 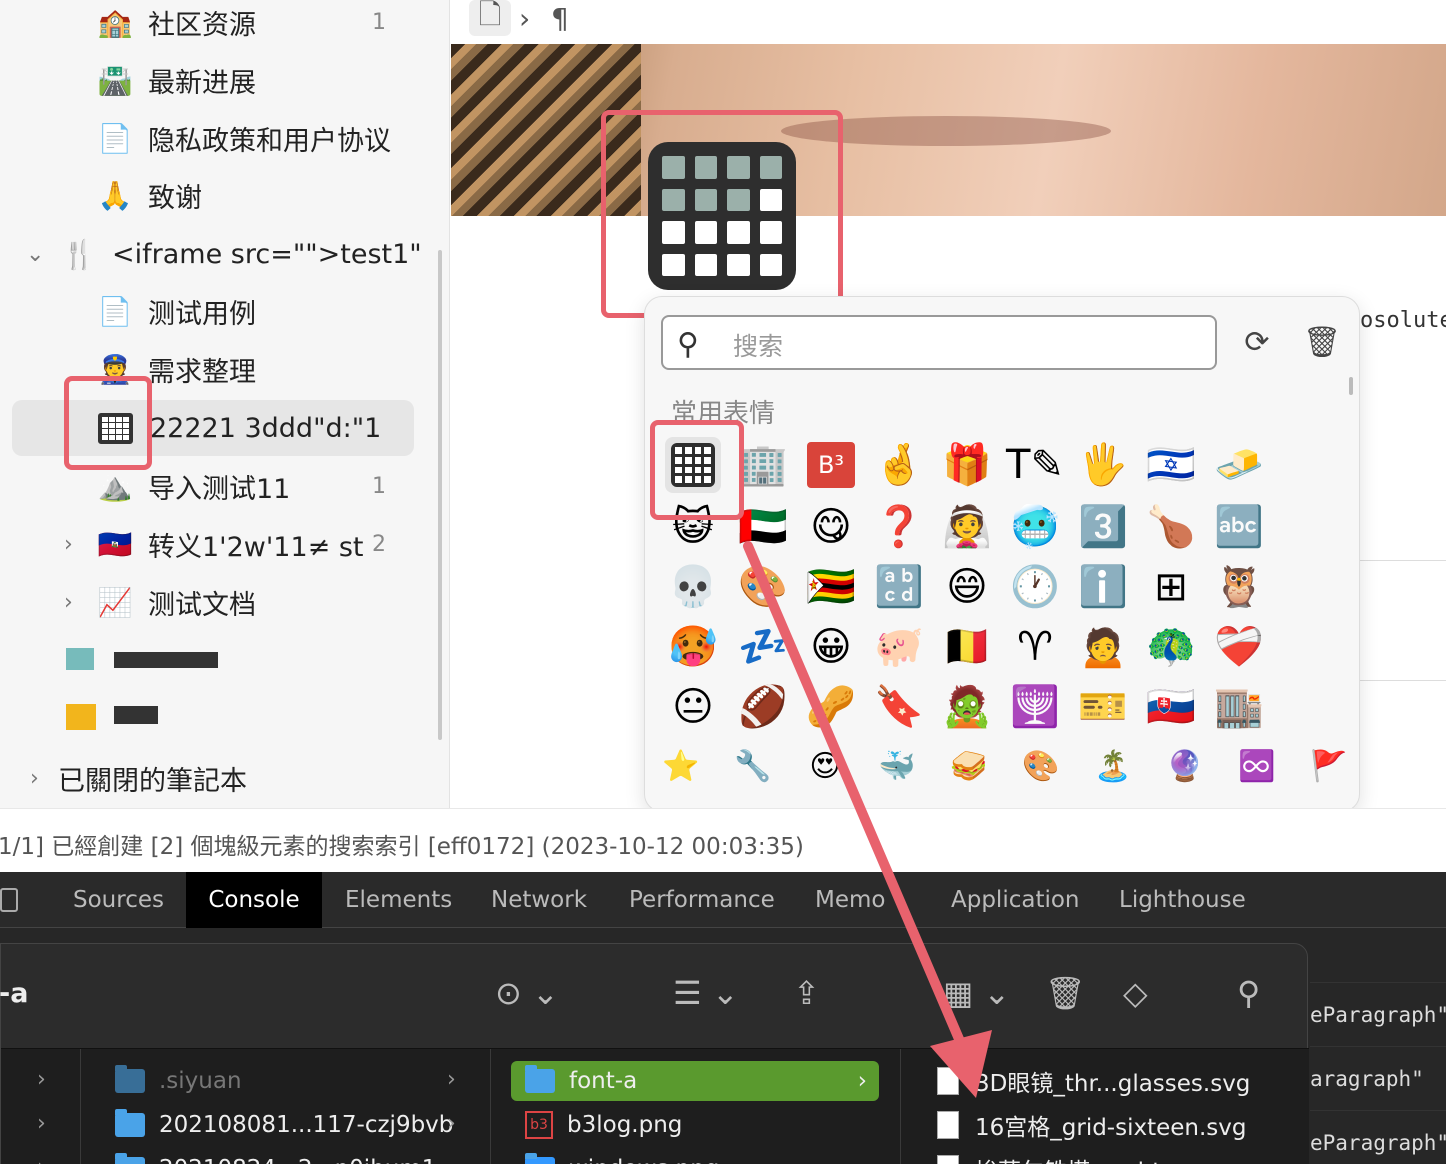 I want to click on tab-application: Application, so click(x=1015, y=900).